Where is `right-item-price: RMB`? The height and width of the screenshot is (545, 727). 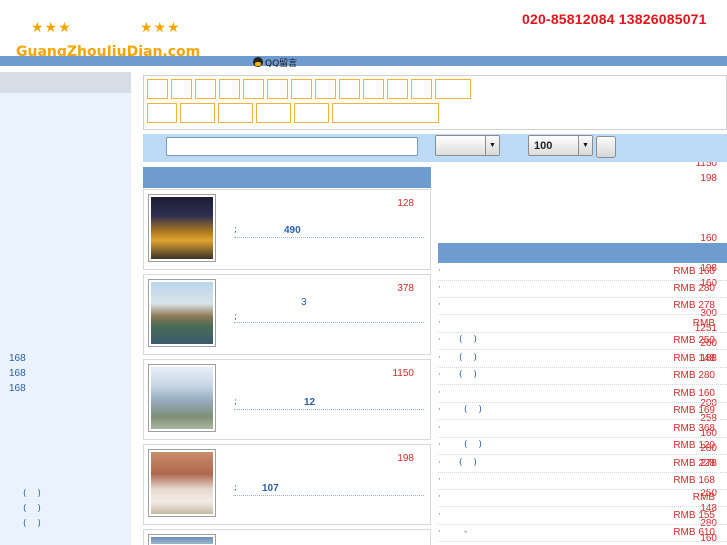
right-item-price: RMB is located at coordinates (703, 497).